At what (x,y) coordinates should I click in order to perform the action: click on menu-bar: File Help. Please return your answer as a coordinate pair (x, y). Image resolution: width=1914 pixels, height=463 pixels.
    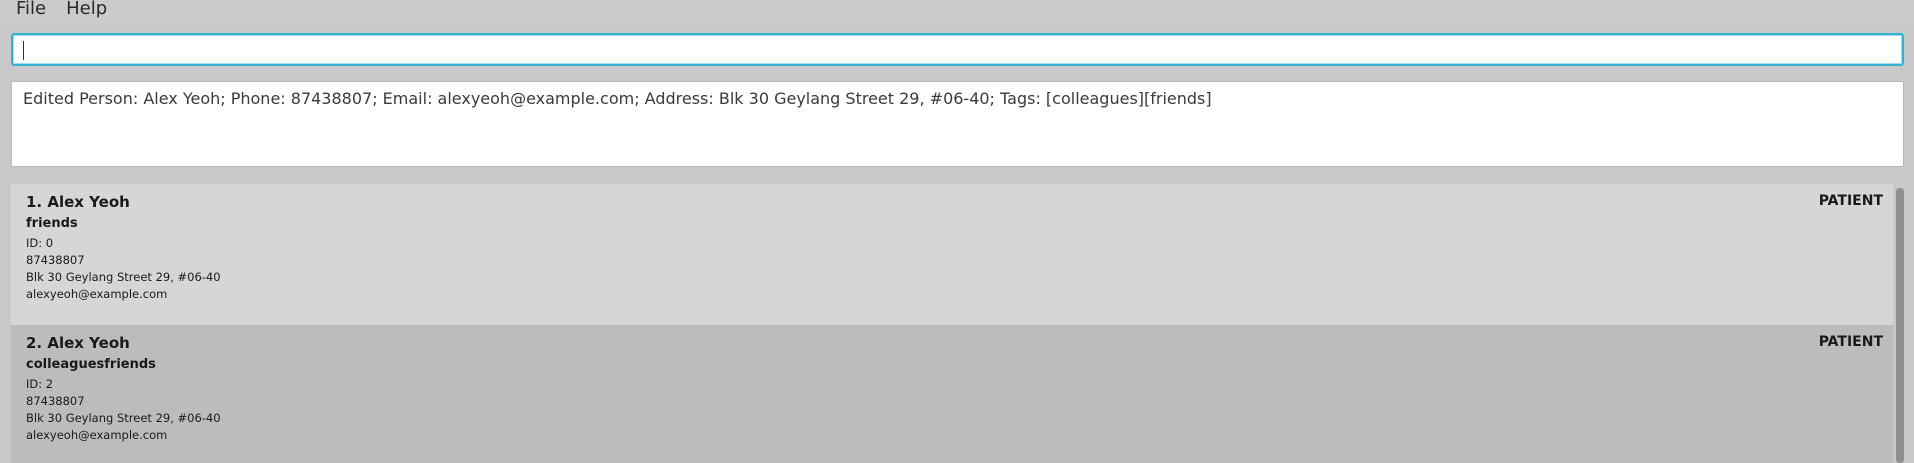
    Looking at the image, I should click on (957, 13).